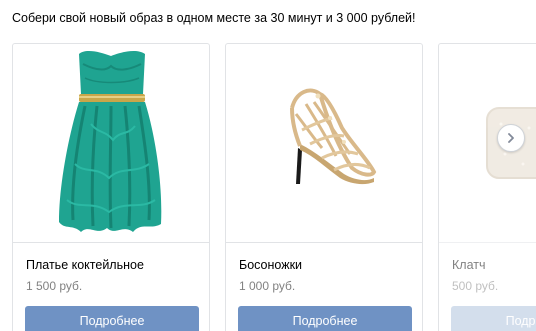  I want to click on product-price: 1 000 руб., so click(267, 286).